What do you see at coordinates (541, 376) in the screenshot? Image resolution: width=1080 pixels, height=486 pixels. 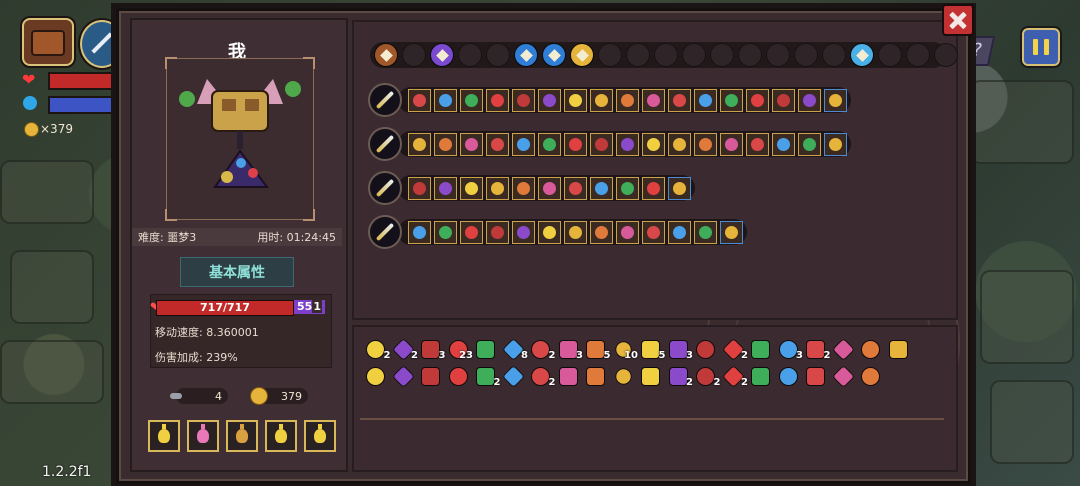 I see `hammer-icon: 2` at bounding box center [541, 376].